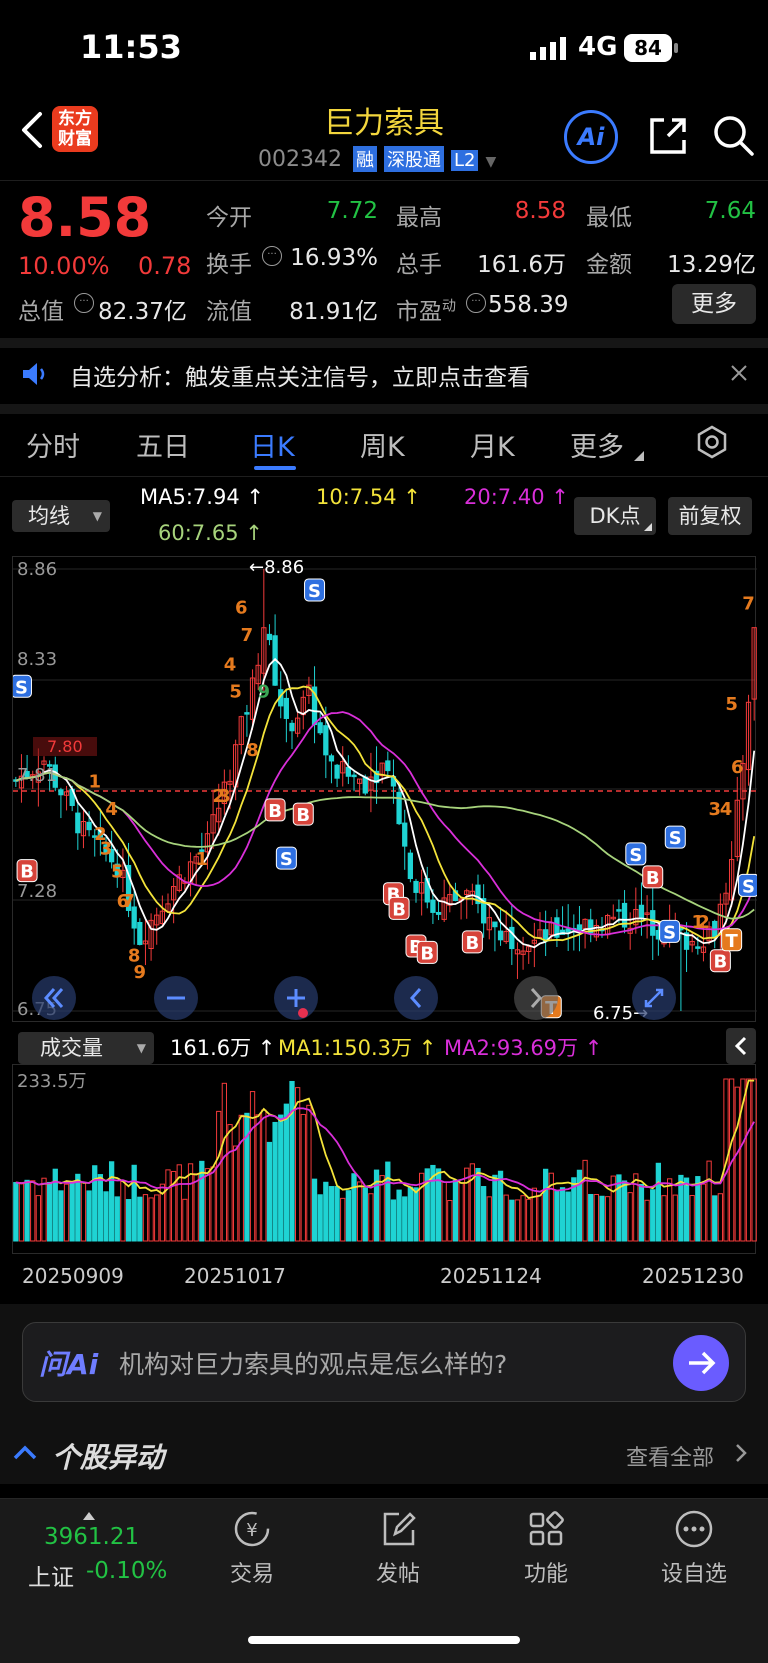 This screenshot has width=768, height=1663. I want to click on ask-ai-input: 机构对巨力索具的观点是怎么样的?, so click(313, 1363).